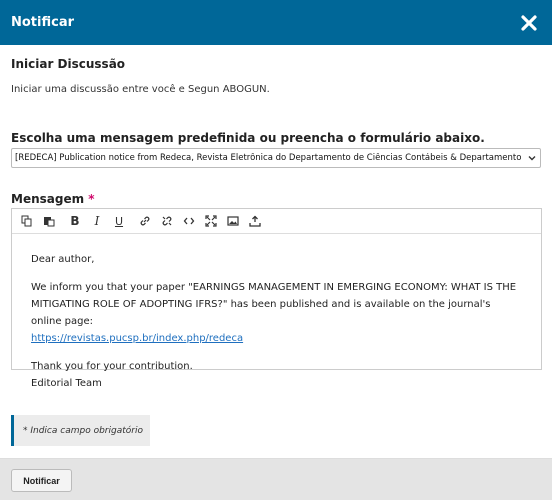 The width and height of the screenshot is (552, 500). Describe the element at coordinates (63, 259) in the screenshot. I see `message-greeting: Dear author,` at that location.